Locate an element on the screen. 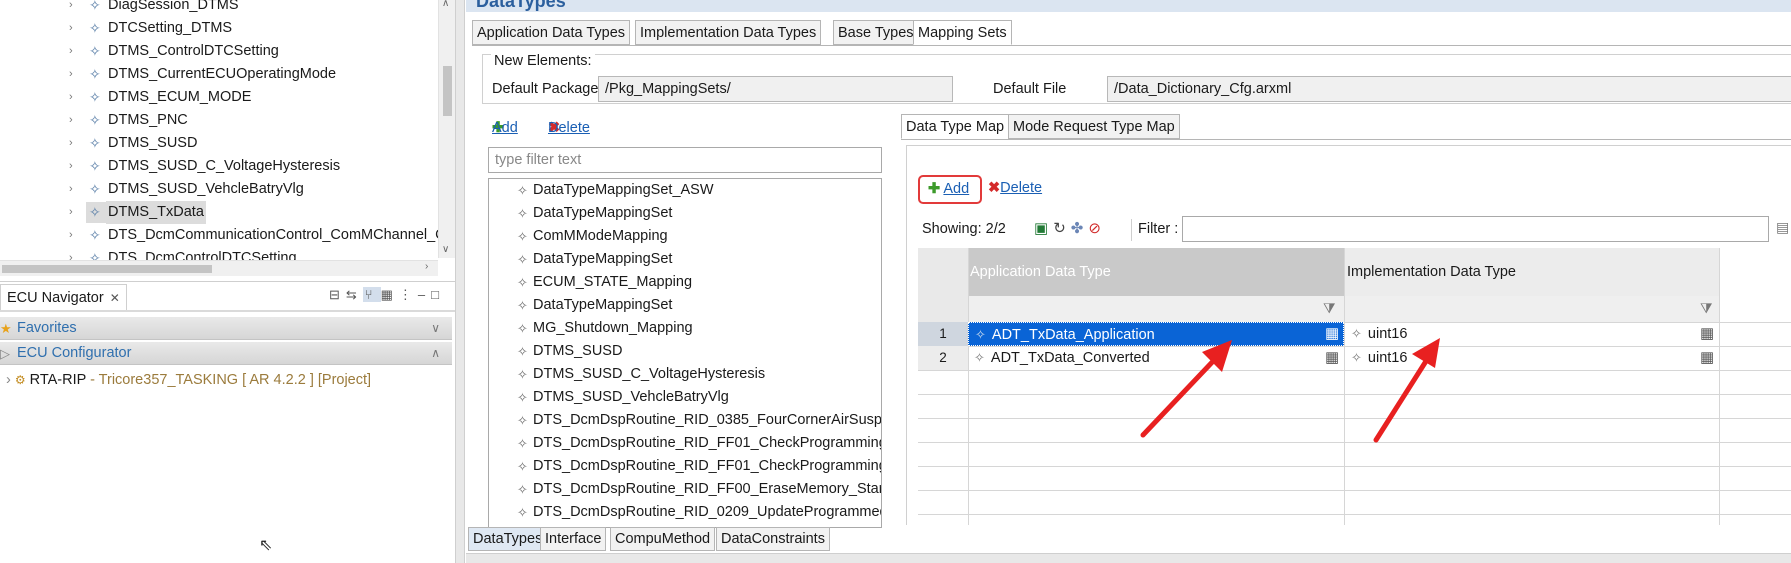 Image resolution: width=1791 pixels, height=563 pixels. add-mapping-button: ✚ Add is located at coordinates (950, 189).